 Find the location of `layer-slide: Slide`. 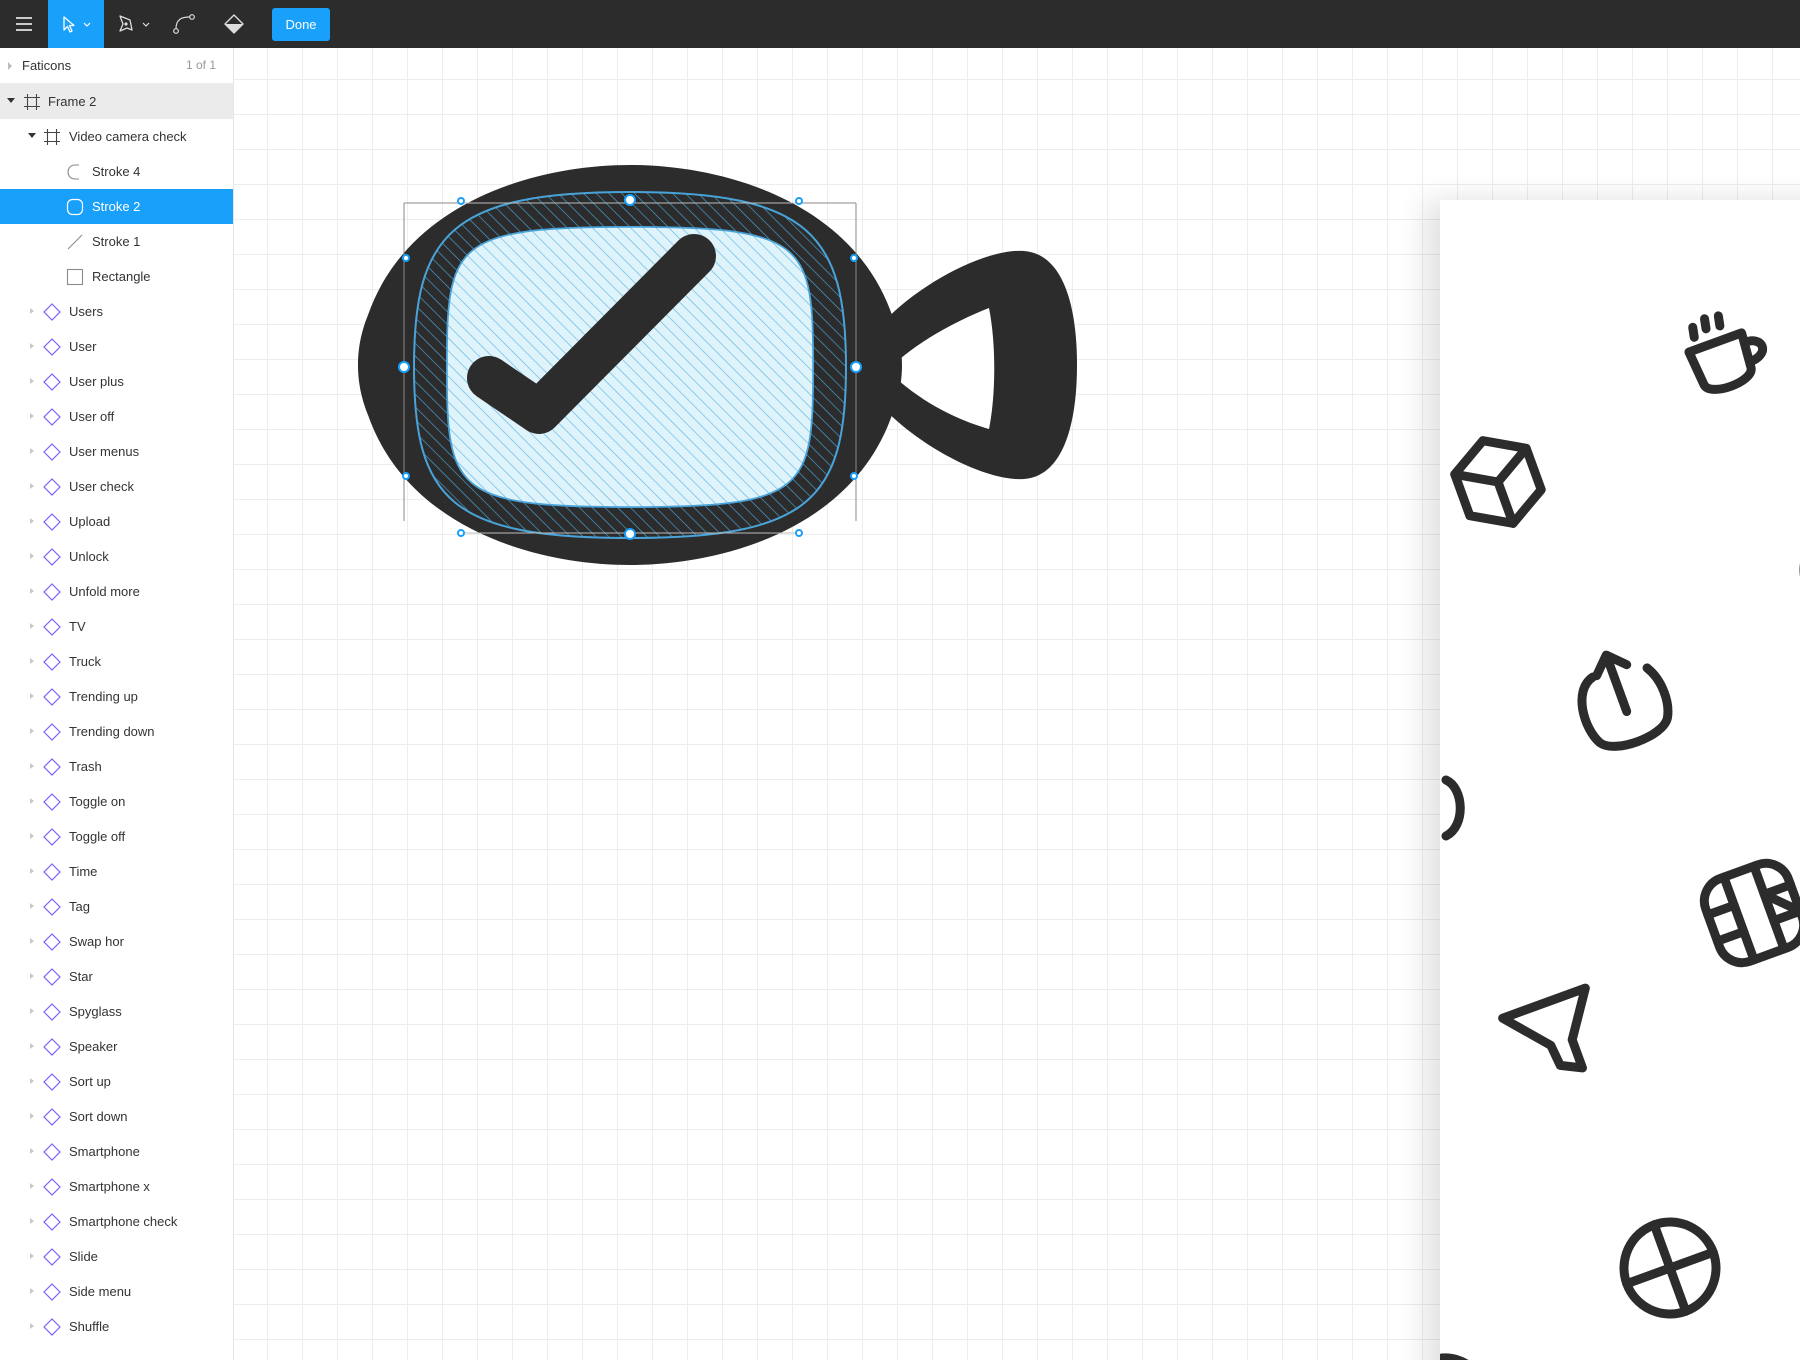

layer-slide: Slide is located at coordinates (116, 1256).